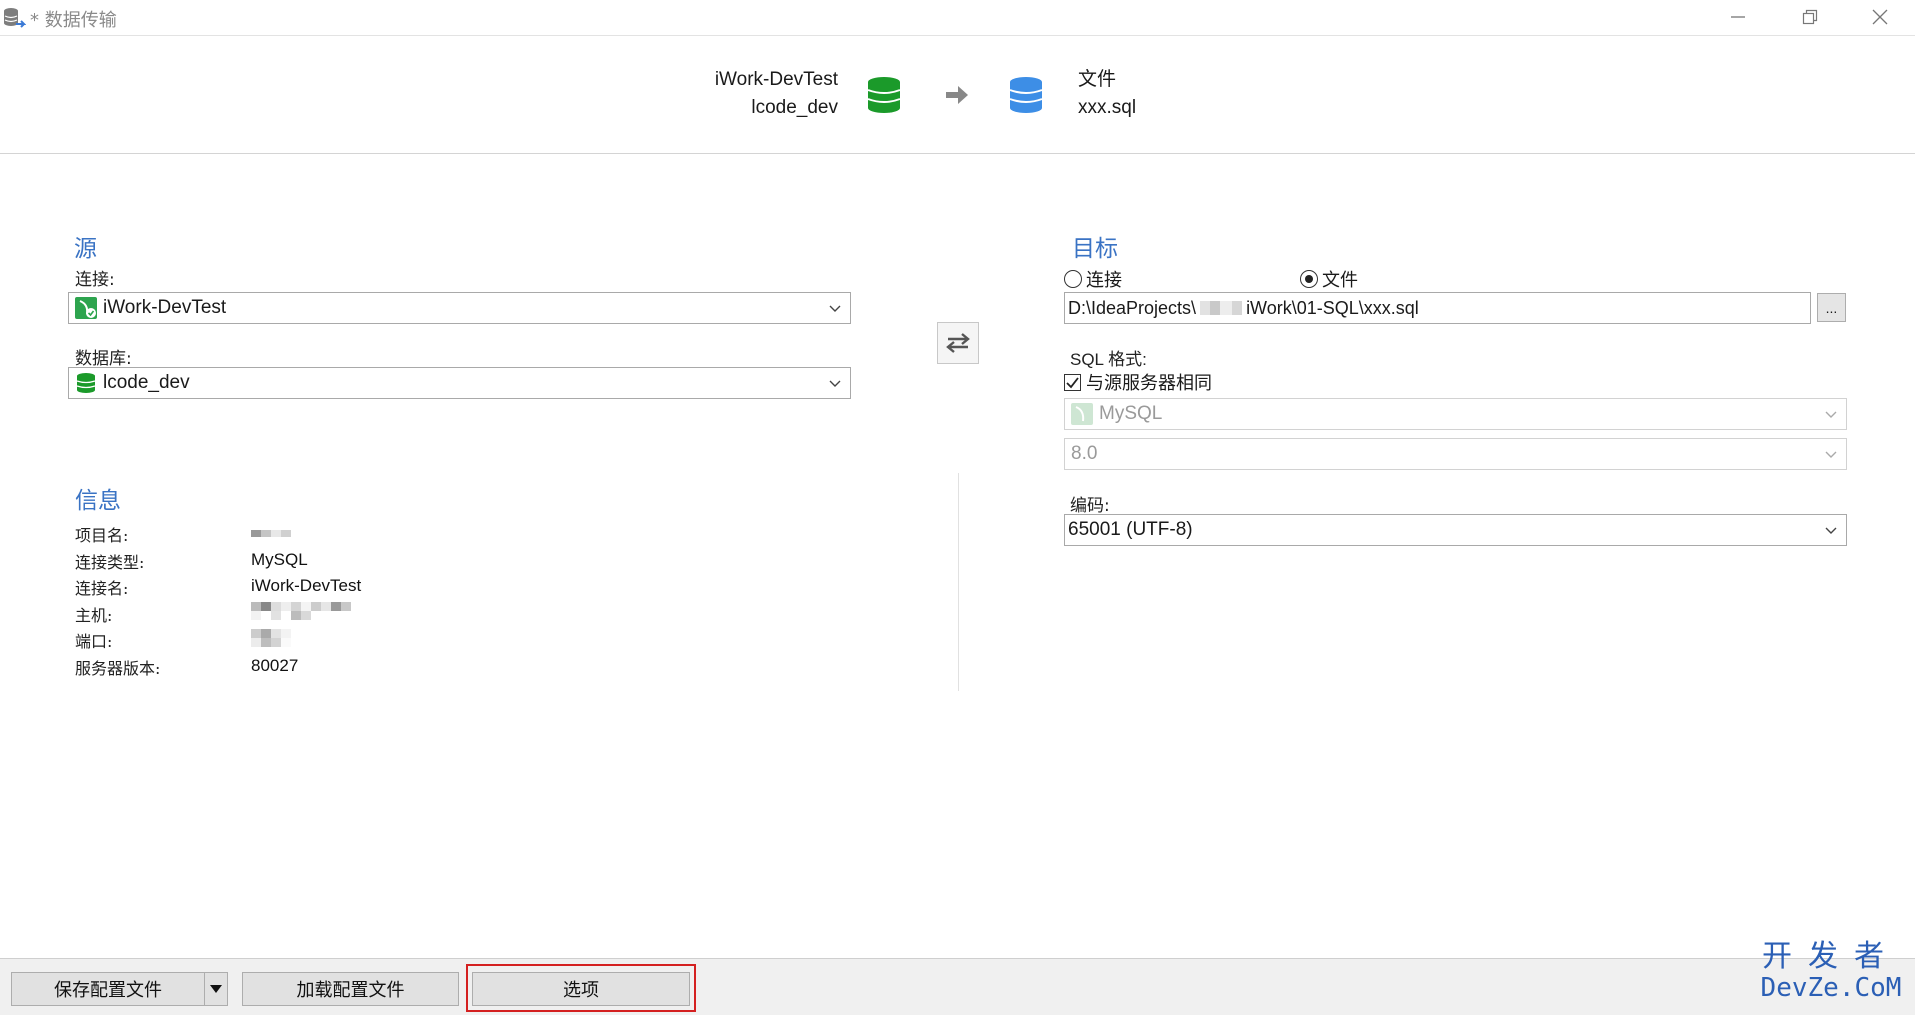  I want to click on redacted-text, so click(1221, 308).